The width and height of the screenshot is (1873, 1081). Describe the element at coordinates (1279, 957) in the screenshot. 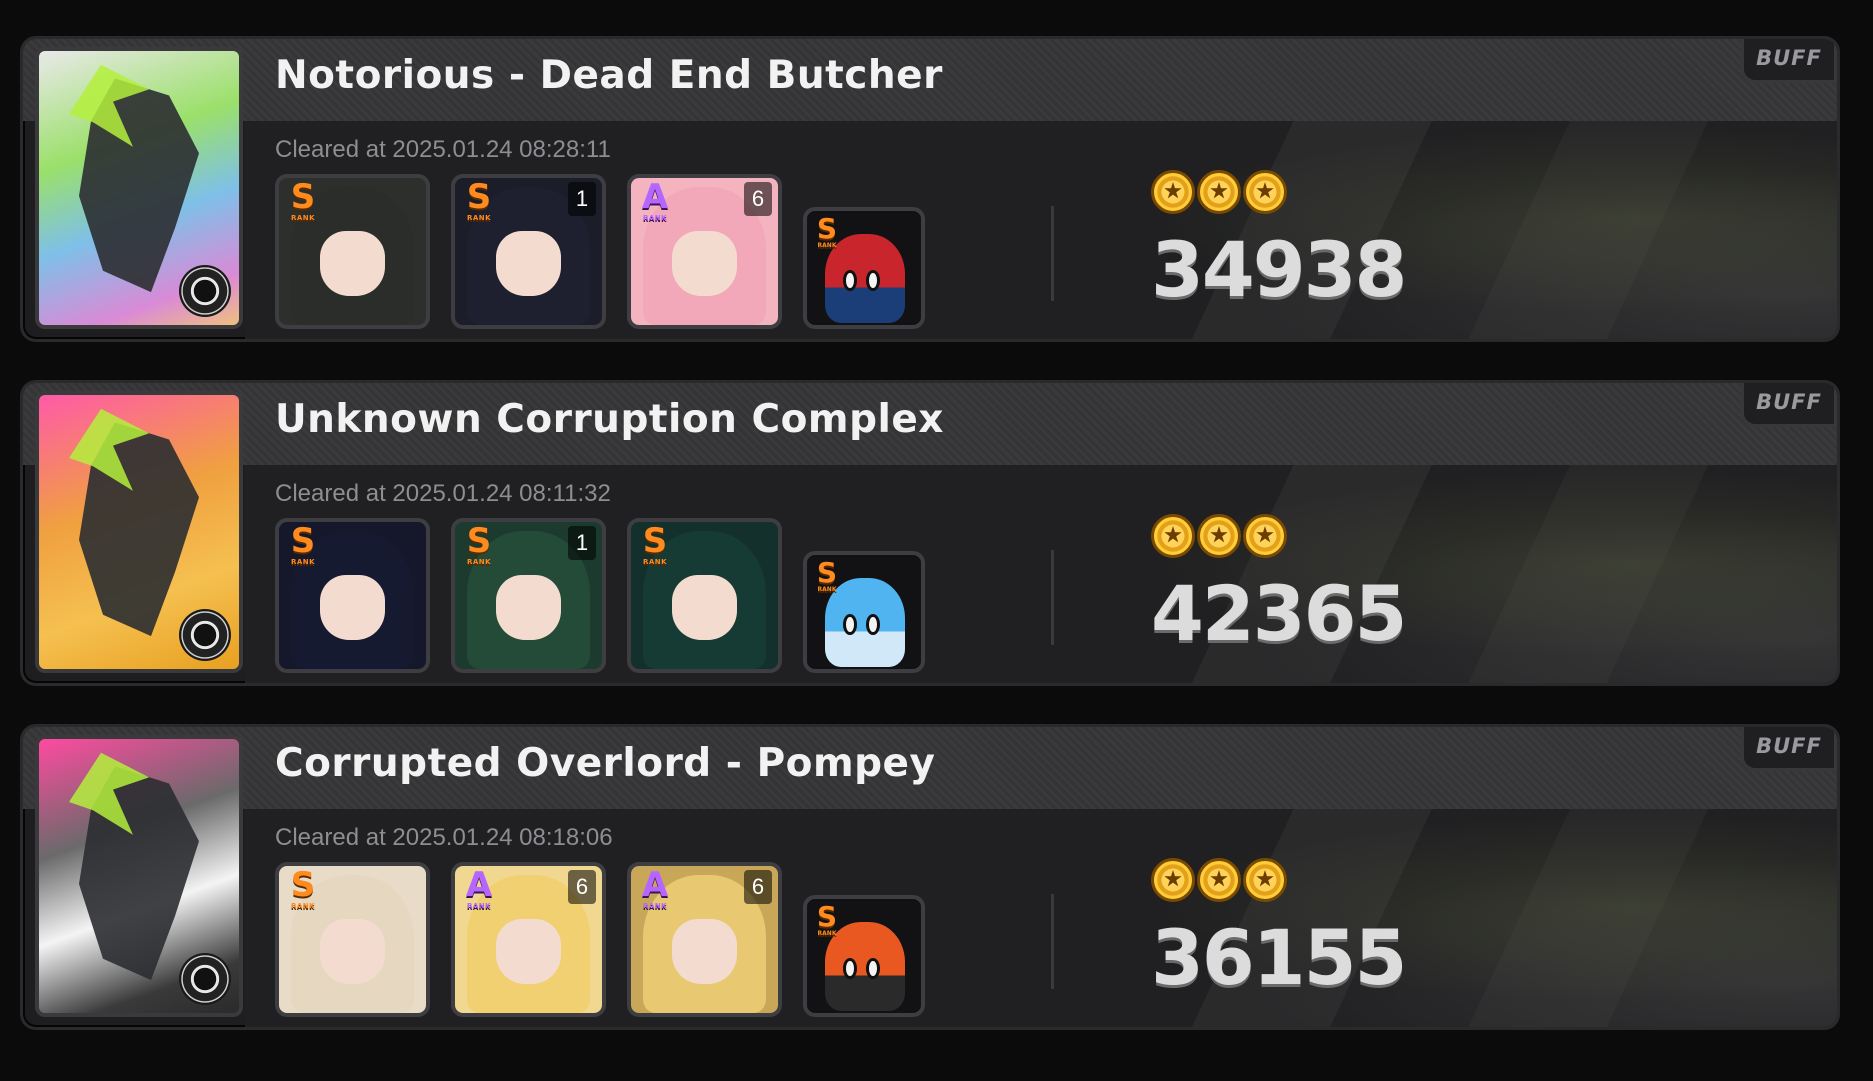

I see `score-value: 36155` at that location.